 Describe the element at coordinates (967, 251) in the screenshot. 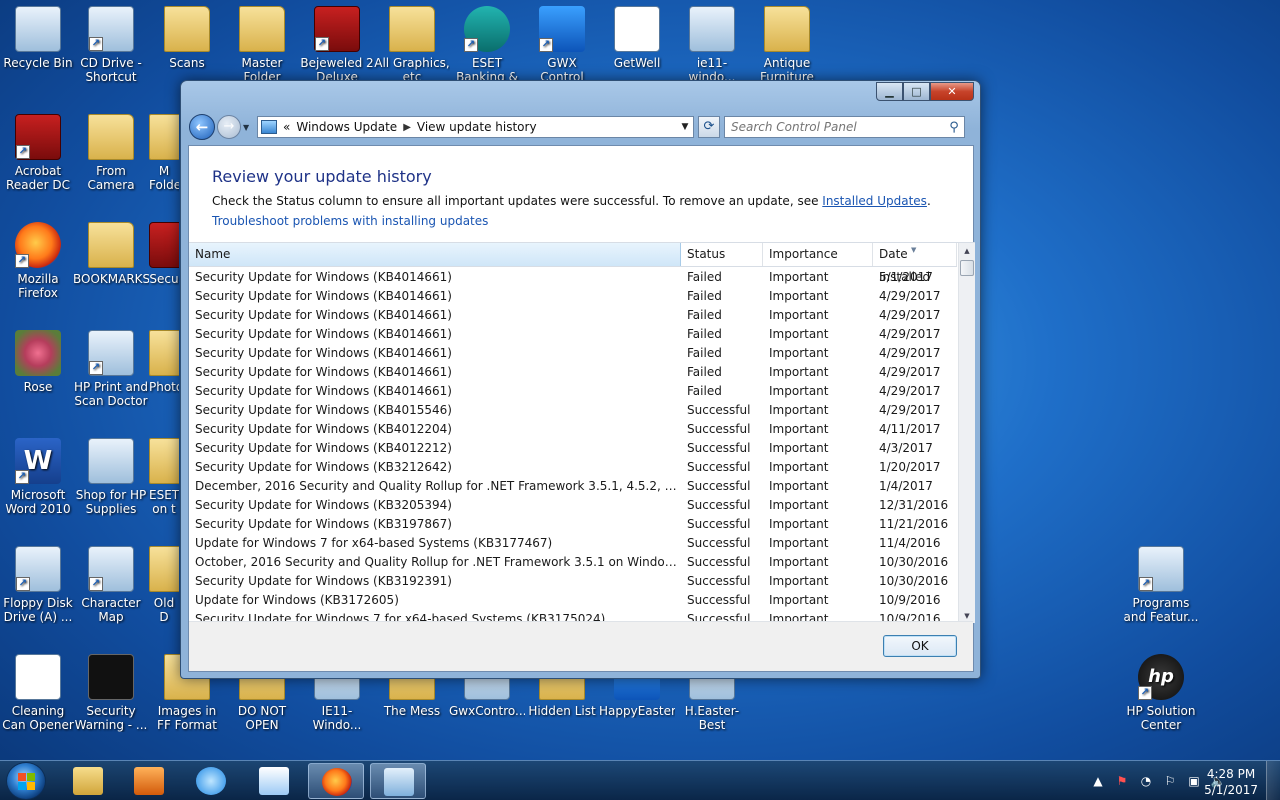

I see `scroll-up-icon: ▲` at that location.